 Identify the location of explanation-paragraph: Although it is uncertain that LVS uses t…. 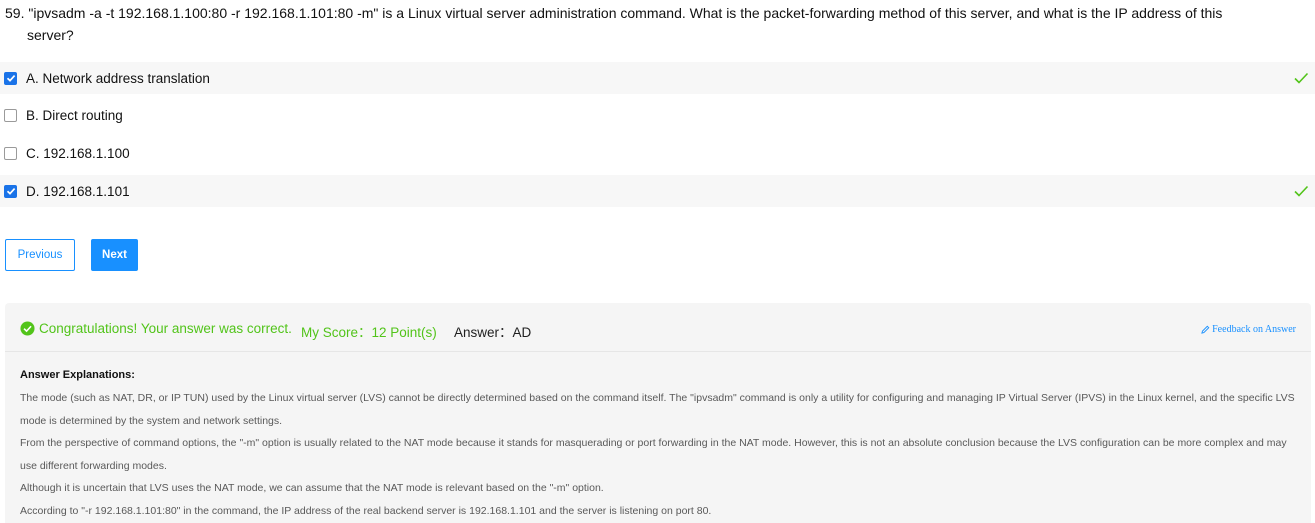
(312, 488).